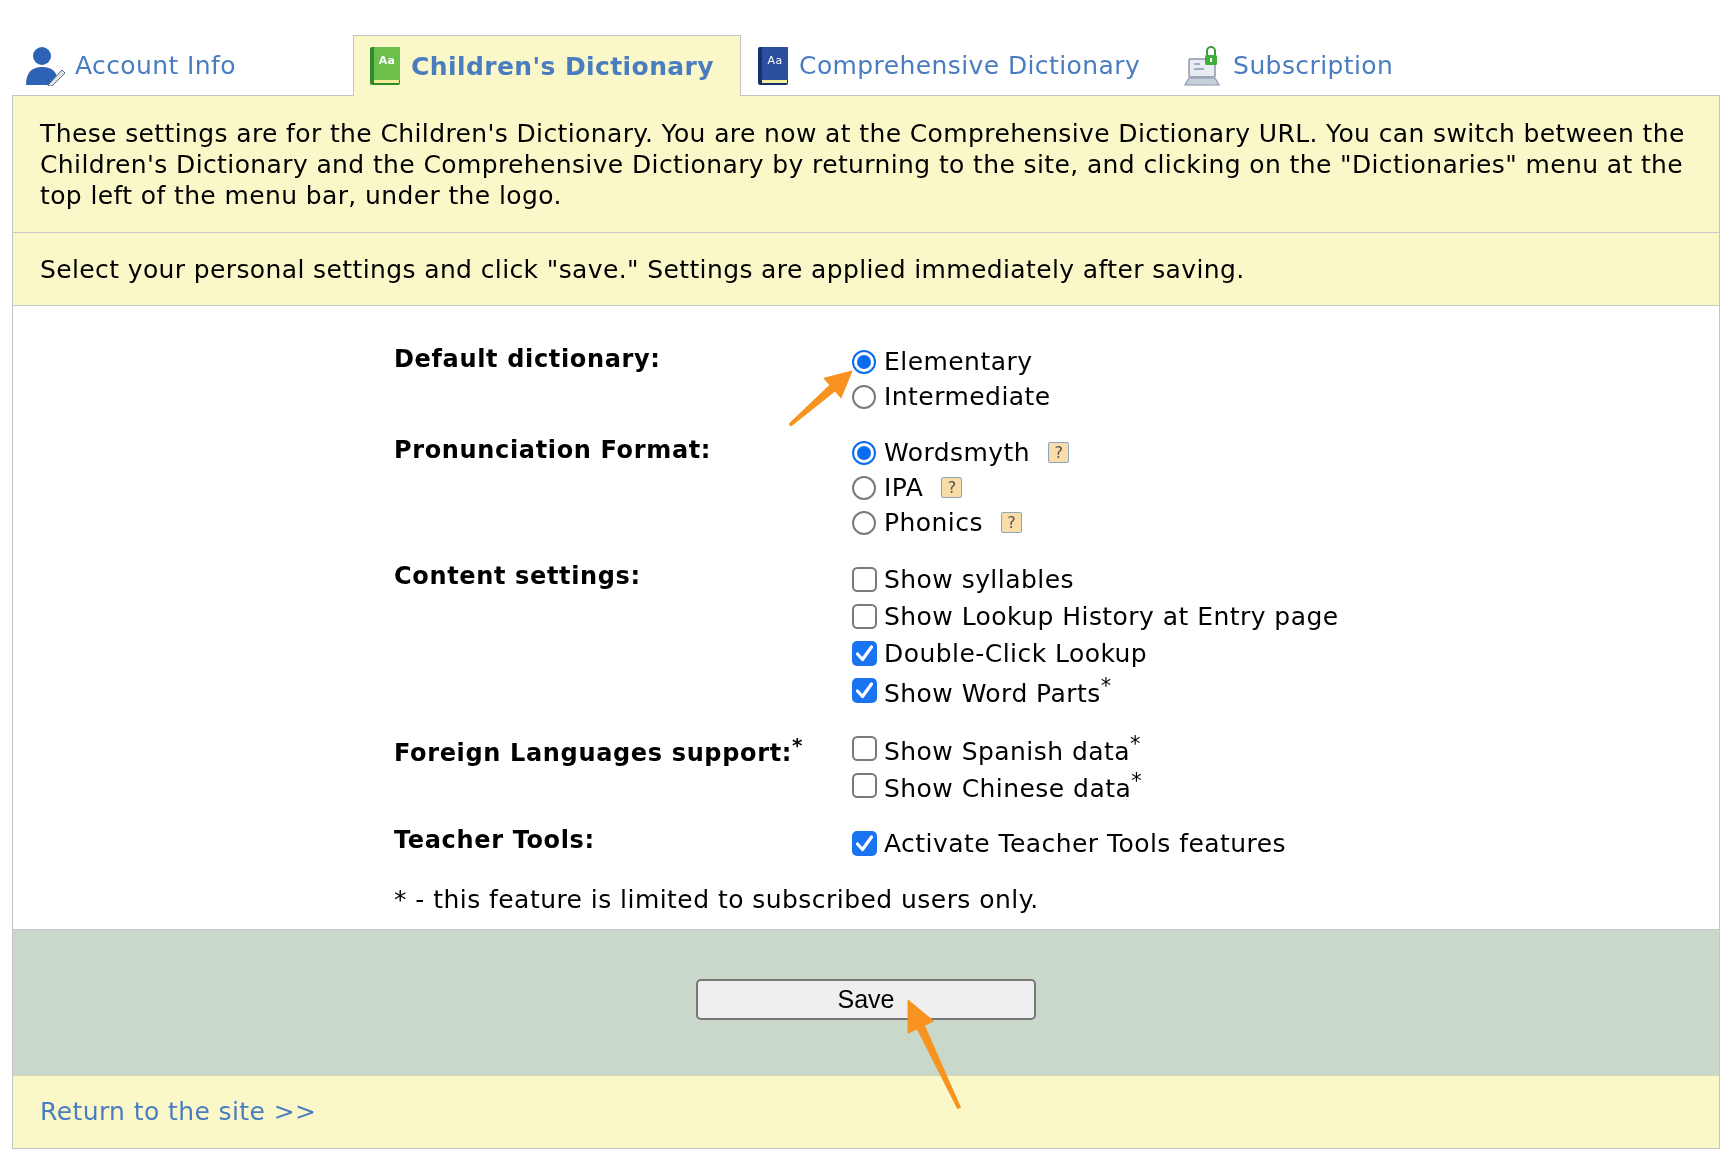 Image resolution: width=1732 pixels, height=1156 pixels. What do you see at coordinates (957, 452) in the screenshot?
I see `radio-label: Wordsmyth` at bounding box center [957, 452].